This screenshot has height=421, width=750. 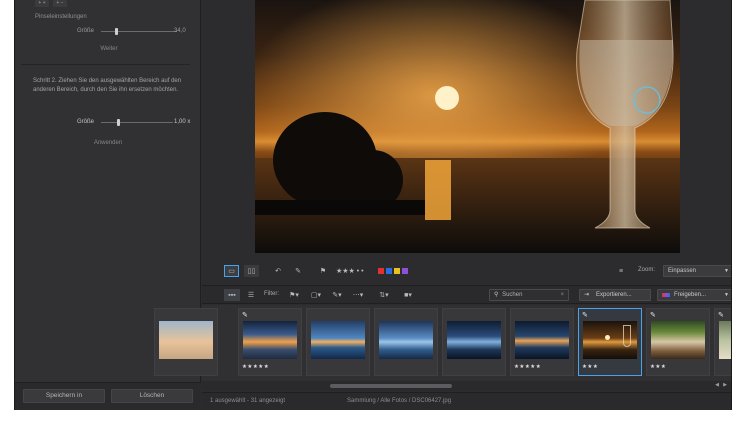 I want to click on file-path: Sammlung / Alle Fotos / DSC06427.jpg, so click(x=399, y=401).